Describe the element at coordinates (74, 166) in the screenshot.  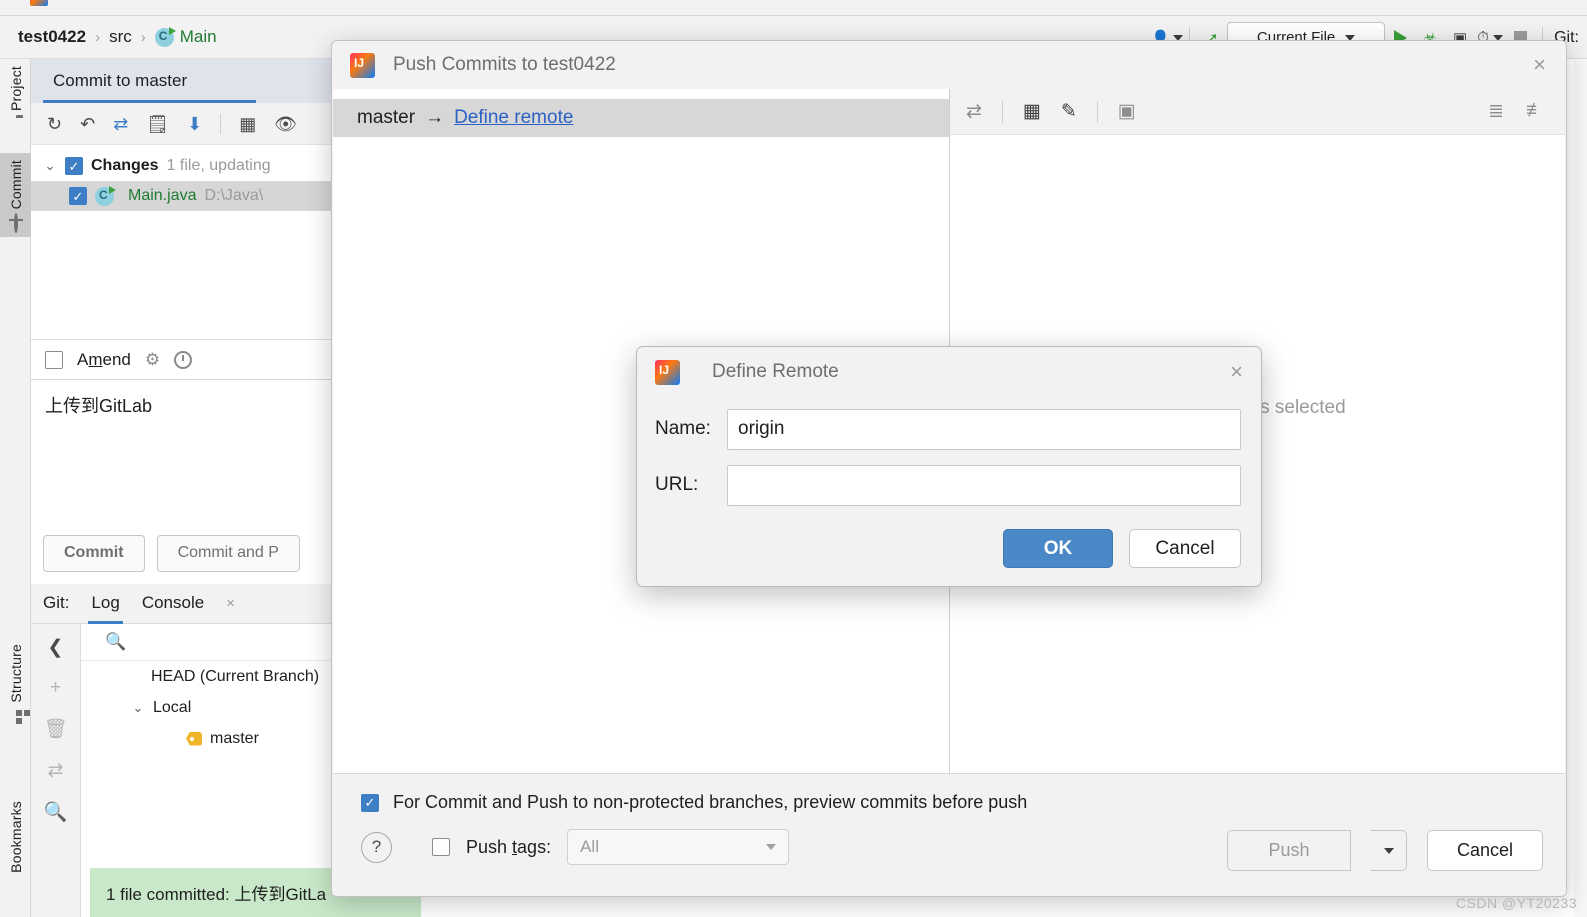
I see `changes-checkbox: ✓` at that location.